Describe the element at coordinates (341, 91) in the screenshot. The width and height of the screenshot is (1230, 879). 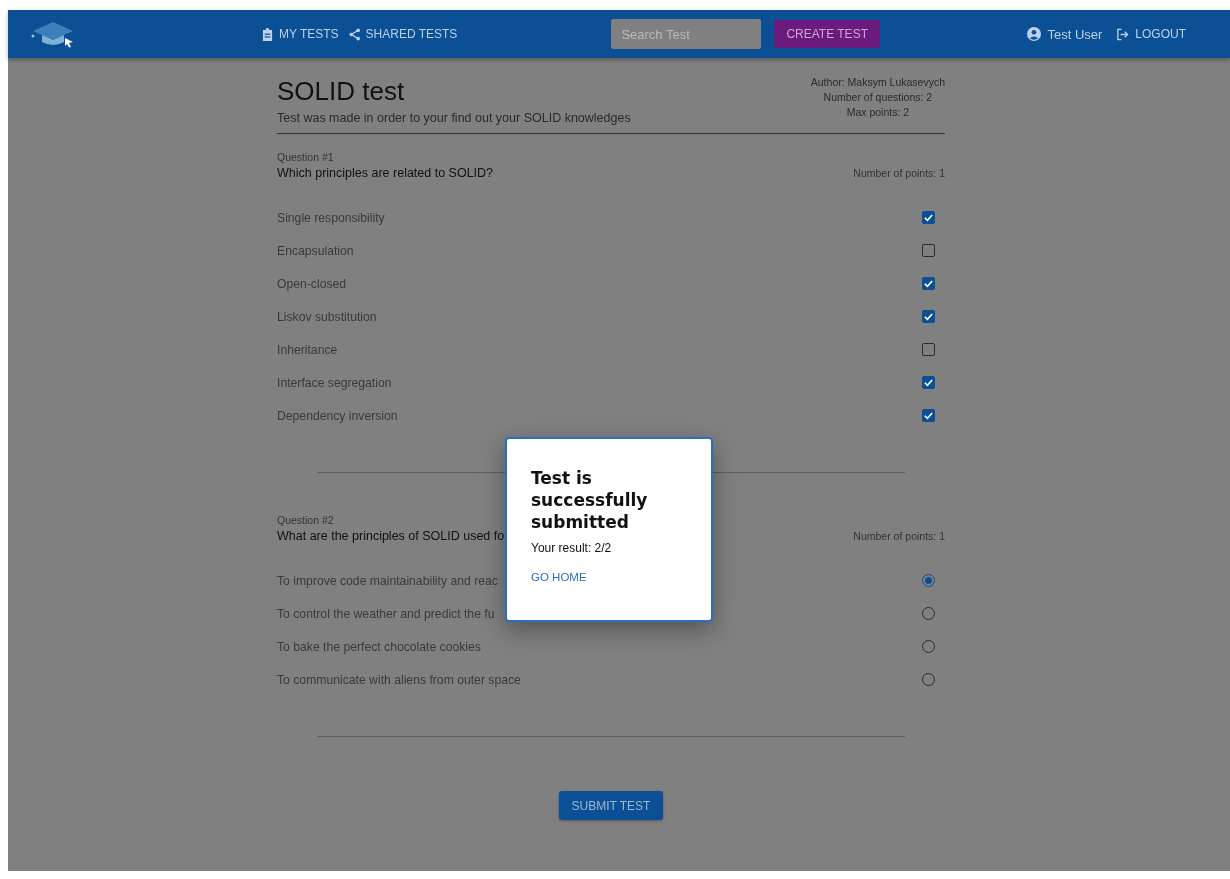
I see `test-title: SOLID test` at that location.